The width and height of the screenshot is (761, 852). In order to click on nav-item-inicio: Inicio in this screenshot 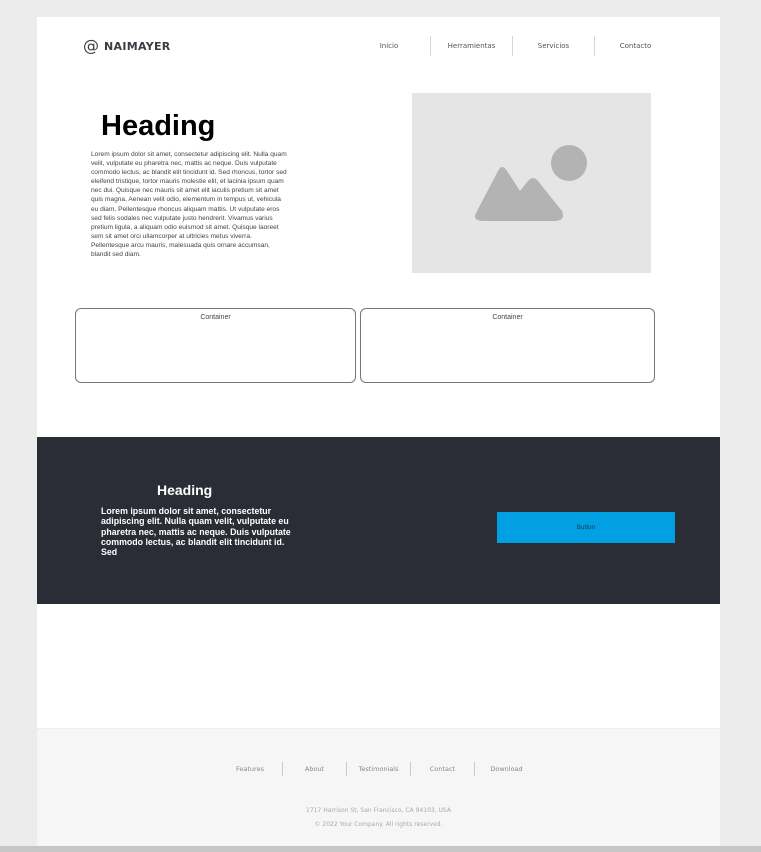, I will do `click(389, 46)`.